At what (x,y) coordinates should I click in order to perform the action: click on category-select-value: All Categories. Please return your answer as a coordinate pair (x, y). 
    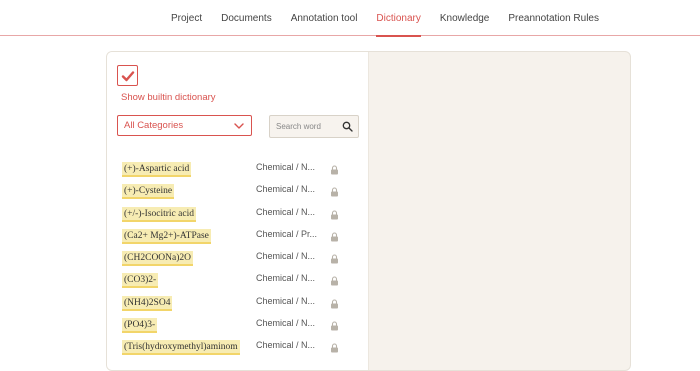
    Looking at the image, I should click on (154, 125).